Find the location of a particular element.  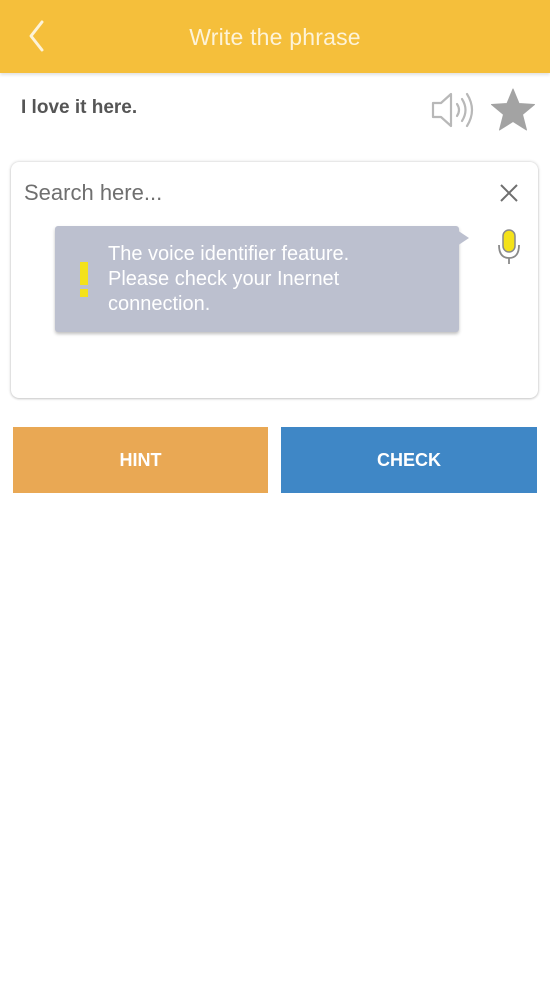

play-audio-button is located at coordinates (453, 110).